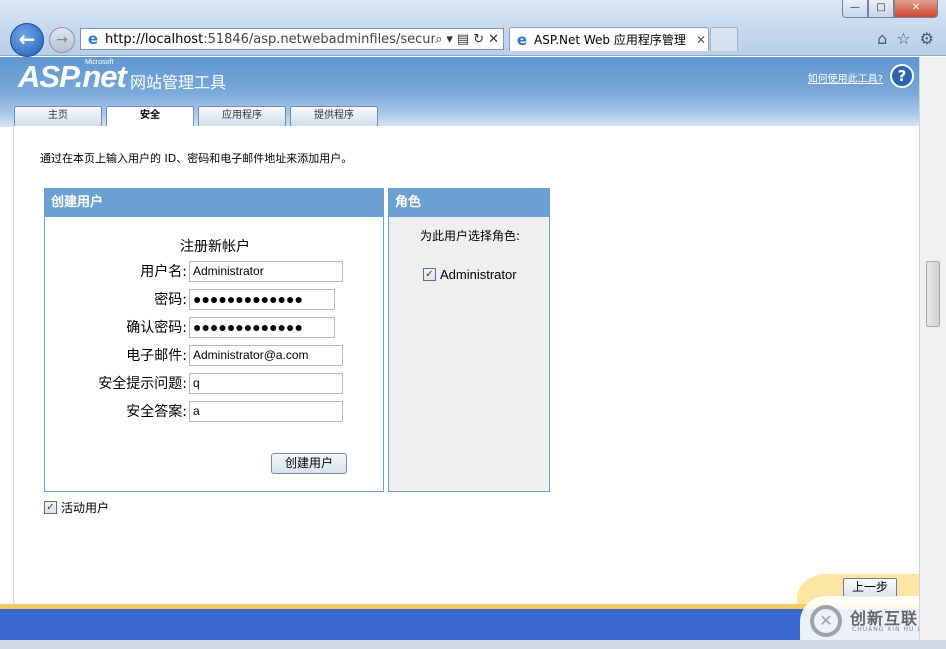 This screenshot has width=946, height=649. What do you see at coordinates (478, 39) in the screenshot?
I see `refresh-icon: ↻` at bounding box center [478, 39].